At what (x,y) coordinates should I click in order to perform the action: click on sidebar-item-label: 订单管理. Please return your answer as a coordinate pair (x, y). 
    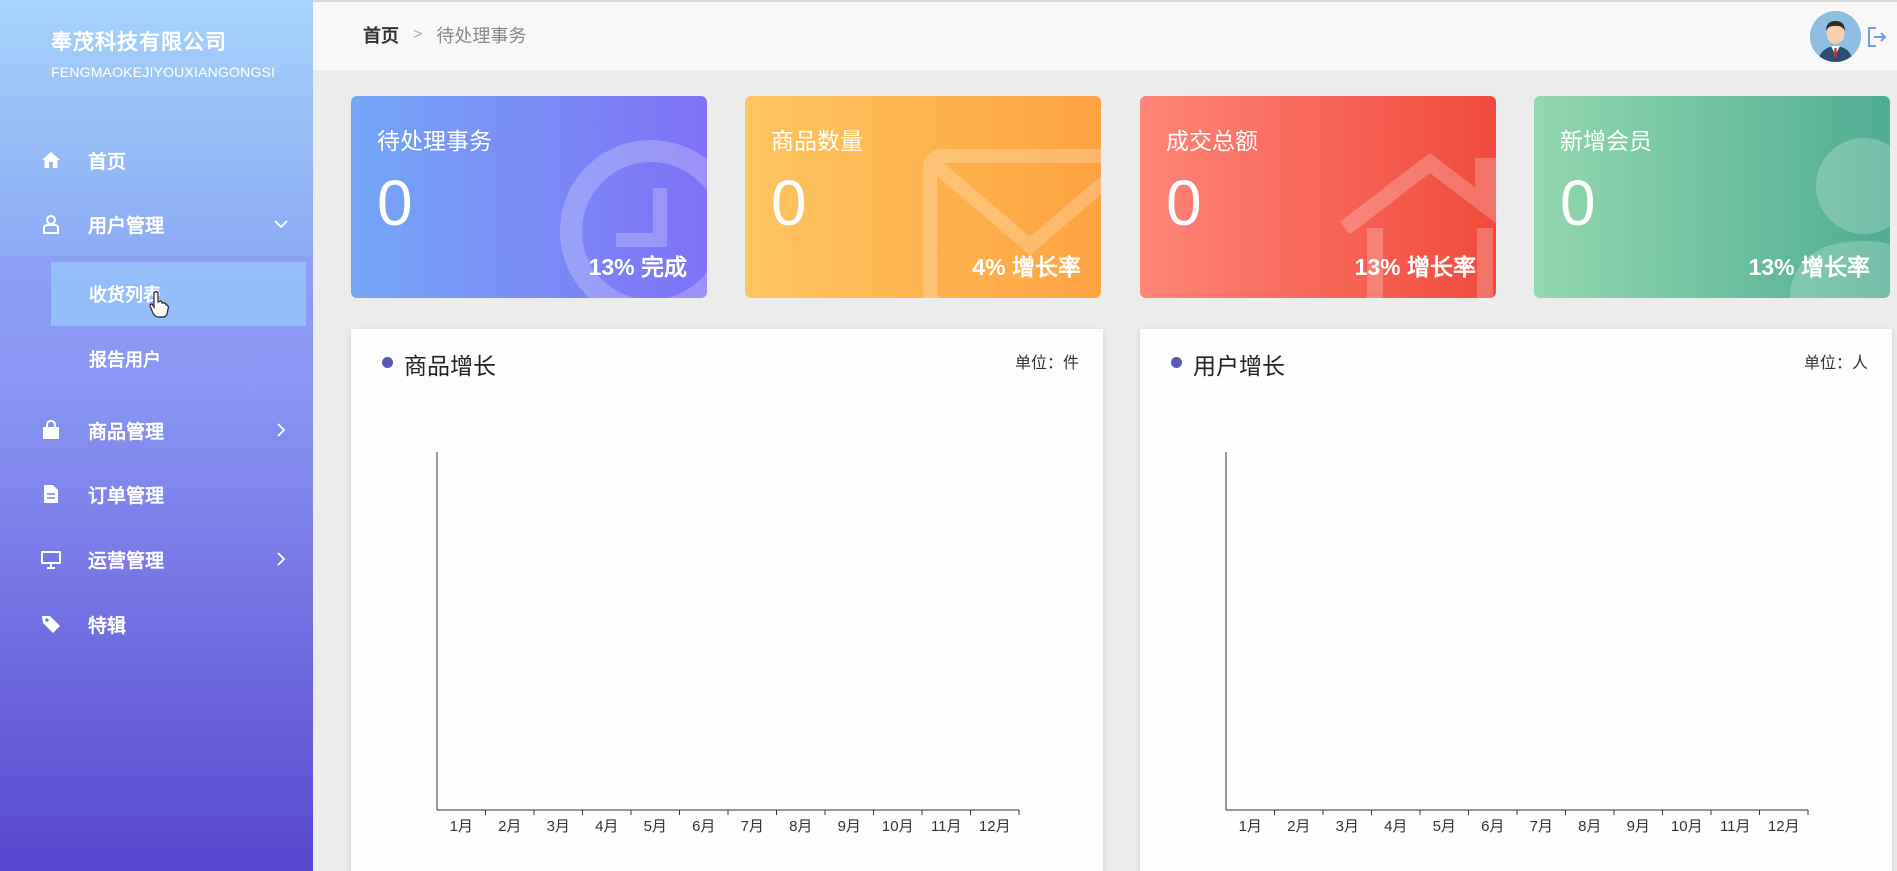
    Looking at the image, I should click on (126, 496).